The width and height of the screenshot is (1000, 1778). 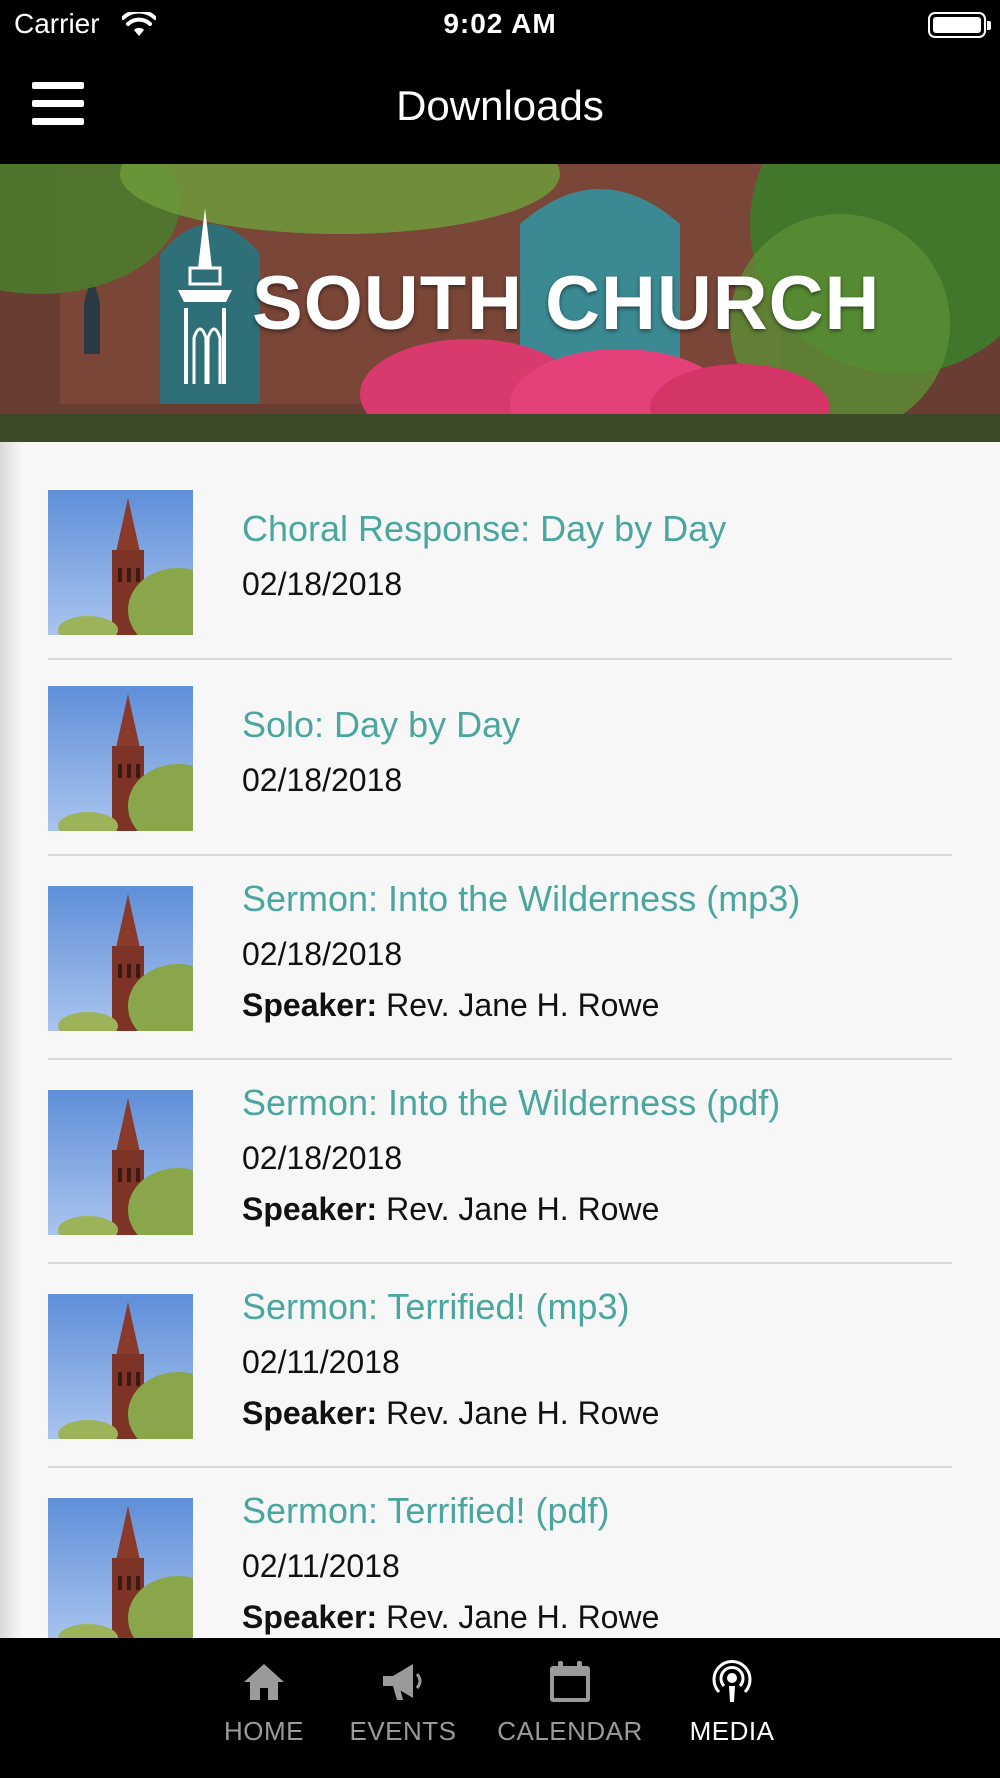 I want to click on page-title: Downloads, so click(x=500, y=105).